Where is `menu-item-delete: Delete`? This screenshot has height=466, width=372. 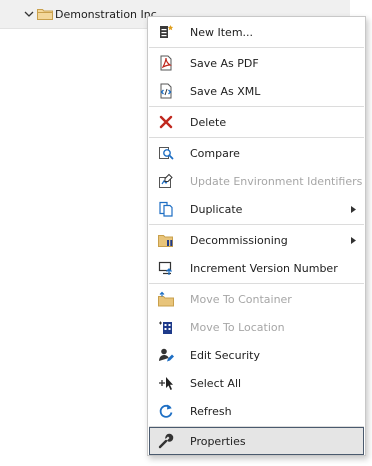 menu-item-delete: Delete is located at coordinates (256, 122).